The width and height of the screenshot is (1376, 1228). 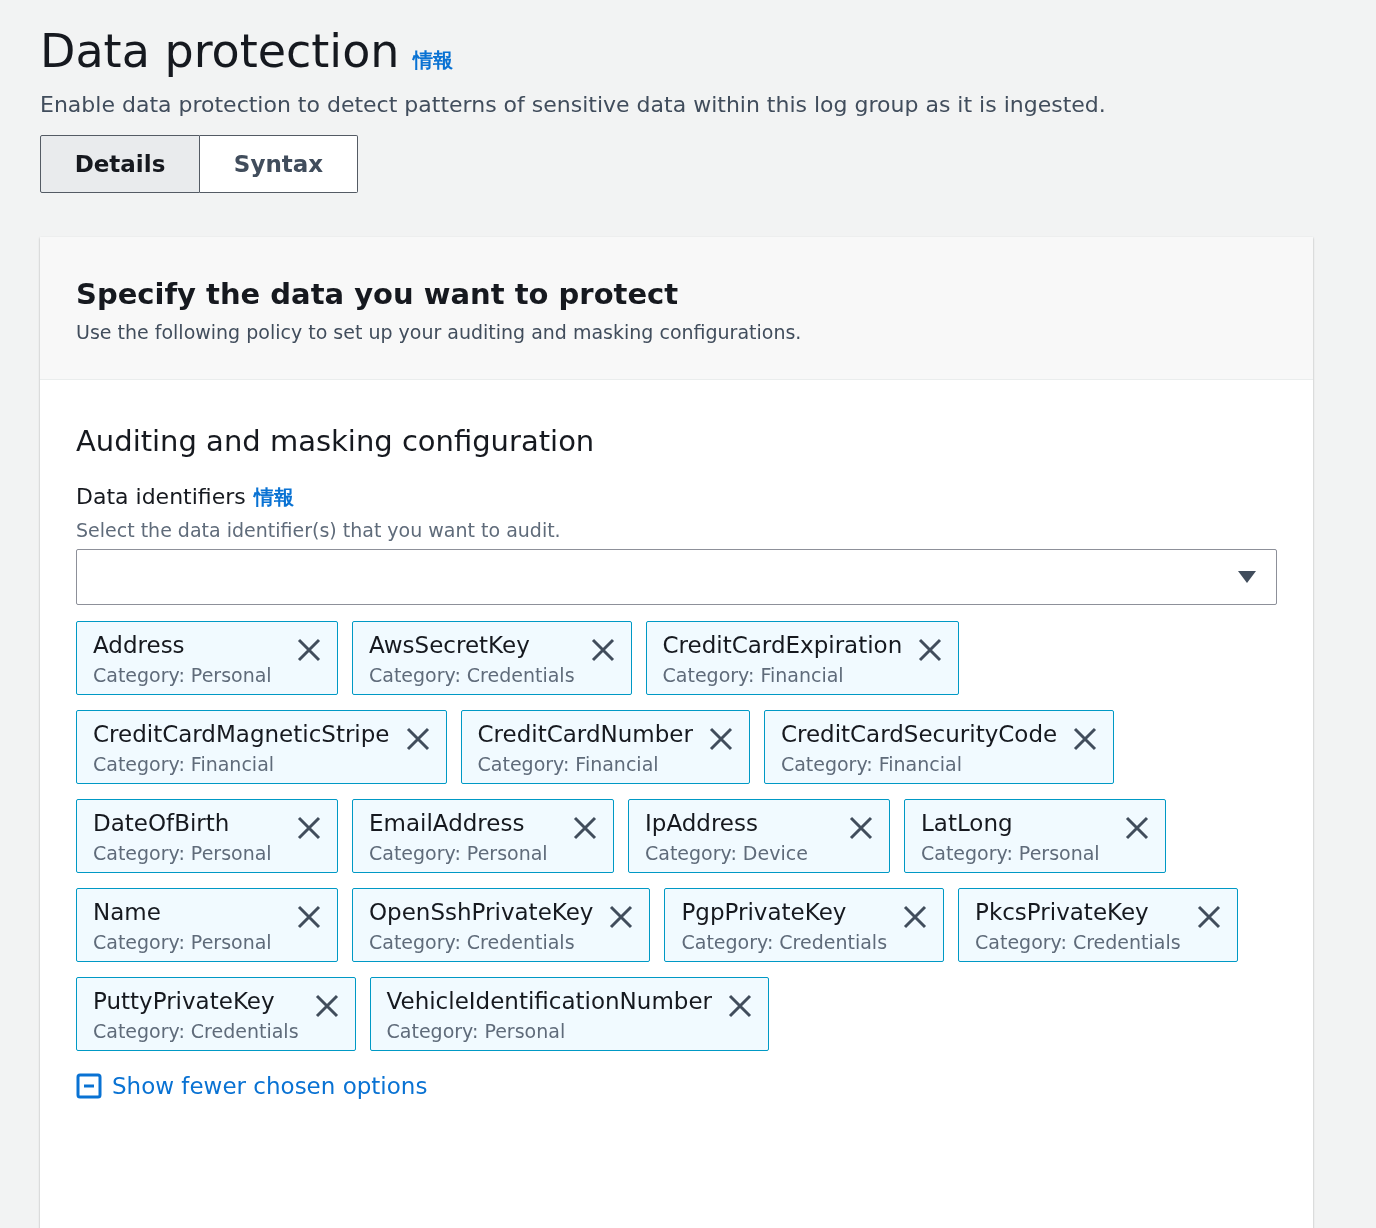 I want to click on field-label: Data identifiers, so click(x=161, y=496).